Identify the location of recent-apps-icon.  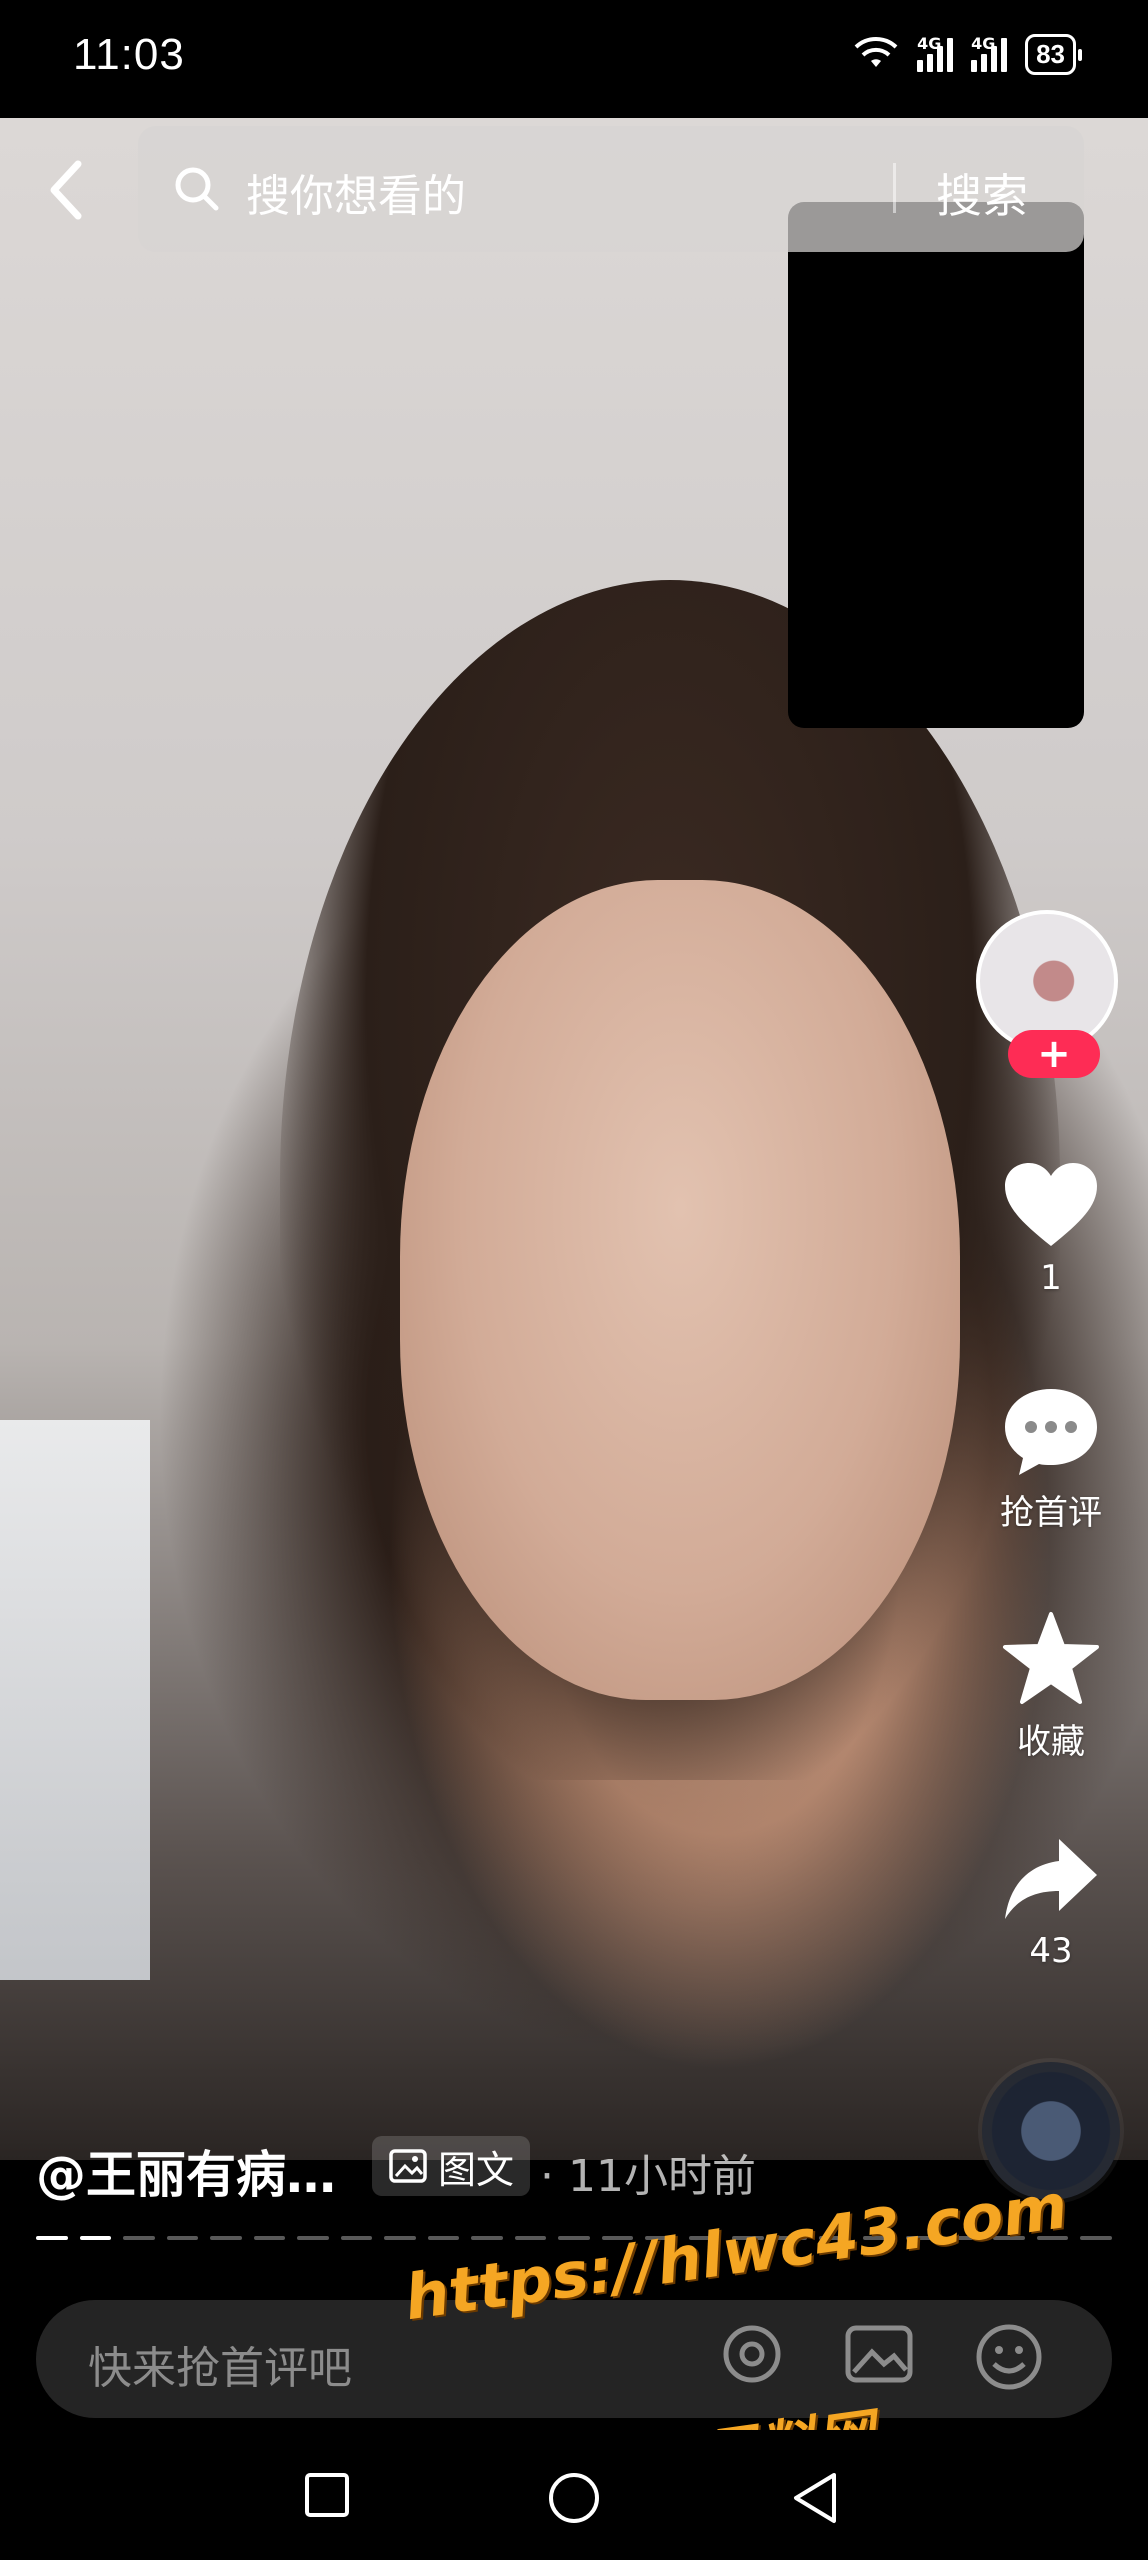
(327, 2495).